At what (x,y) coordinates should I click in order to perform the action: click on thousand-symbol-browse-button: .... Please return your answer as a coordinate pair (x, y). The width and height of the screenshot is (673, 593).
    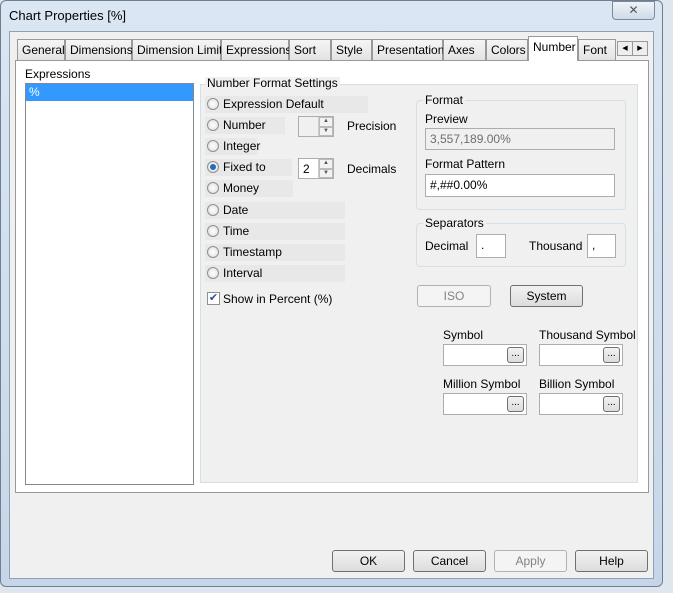
    Looking at the image, I should click on (611, 355).